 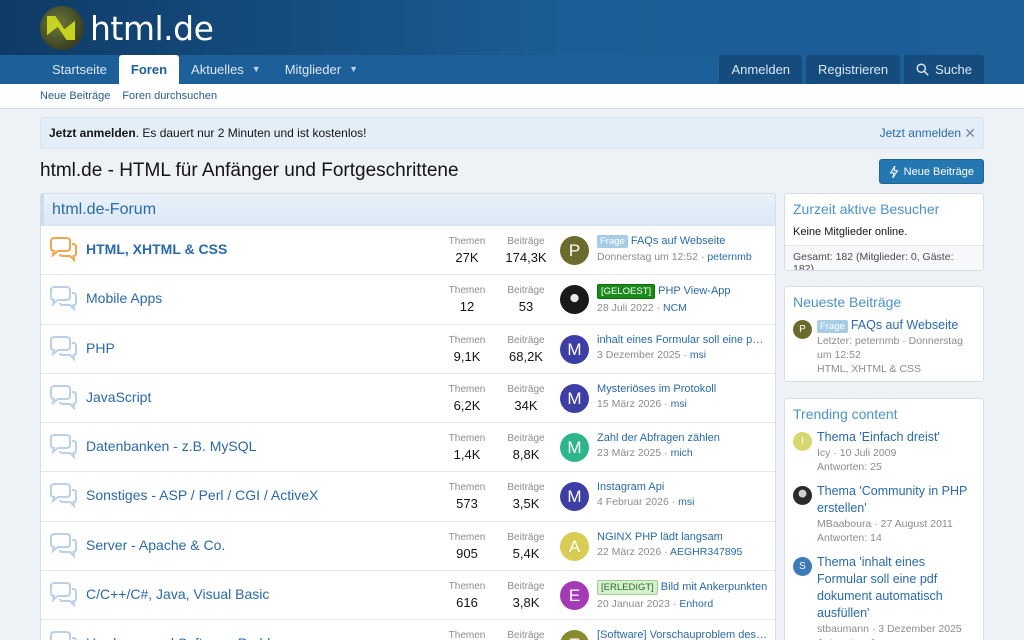 What do you see at coordinates (169, 96) in the screenshot?
I see `search-forums-link: Foren durchsuchen` at bounding box center [169, 96].